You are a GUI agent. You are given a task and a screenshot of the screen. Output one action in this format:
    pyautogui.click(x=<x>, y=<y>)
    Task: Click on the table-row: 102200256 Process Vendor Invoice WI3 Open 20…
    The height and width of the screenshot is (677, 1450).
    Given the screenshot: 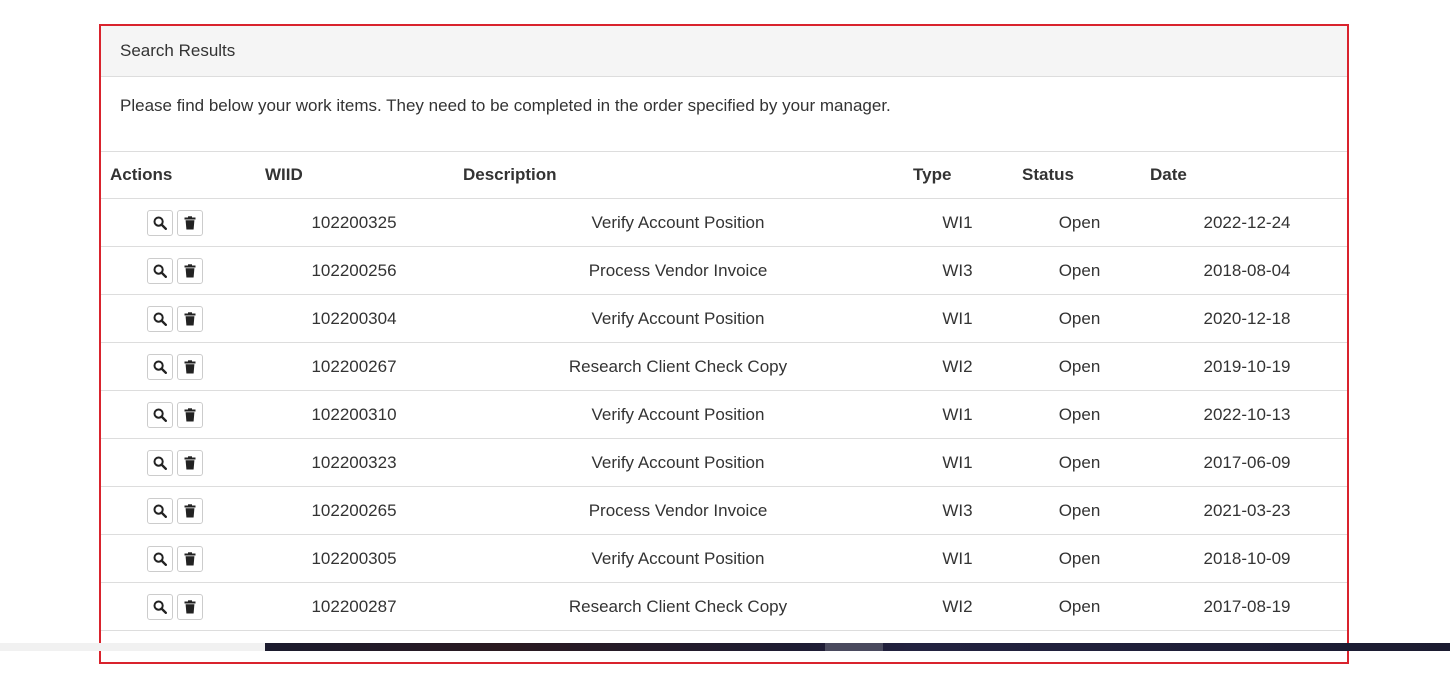 What is the action you would take?
    pyautogui.click(x=724, y=270)
    